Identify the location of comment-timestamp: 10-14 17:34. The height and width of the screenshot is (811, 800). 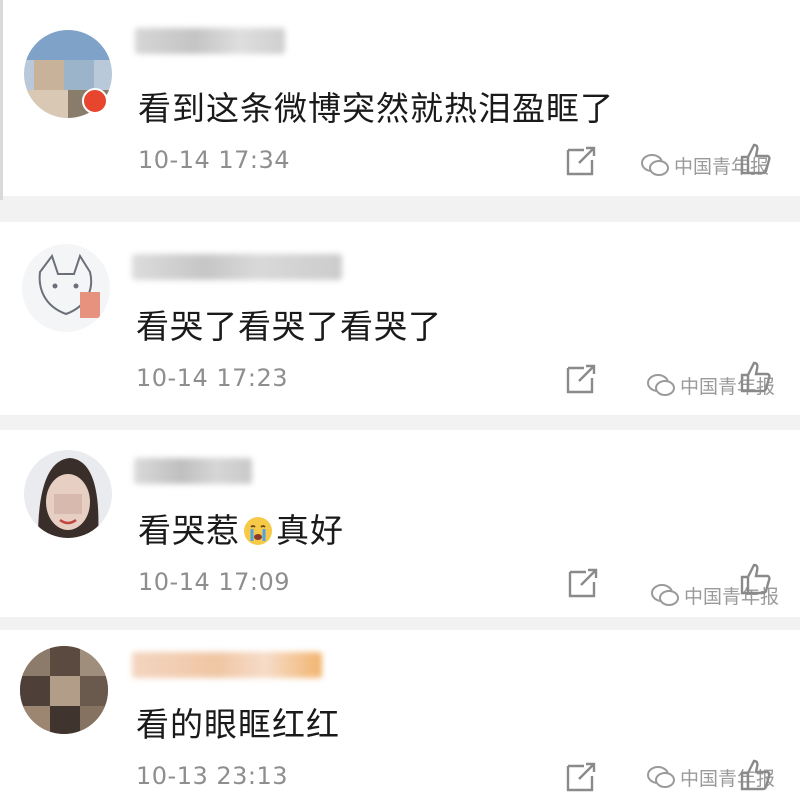
(214, 160).